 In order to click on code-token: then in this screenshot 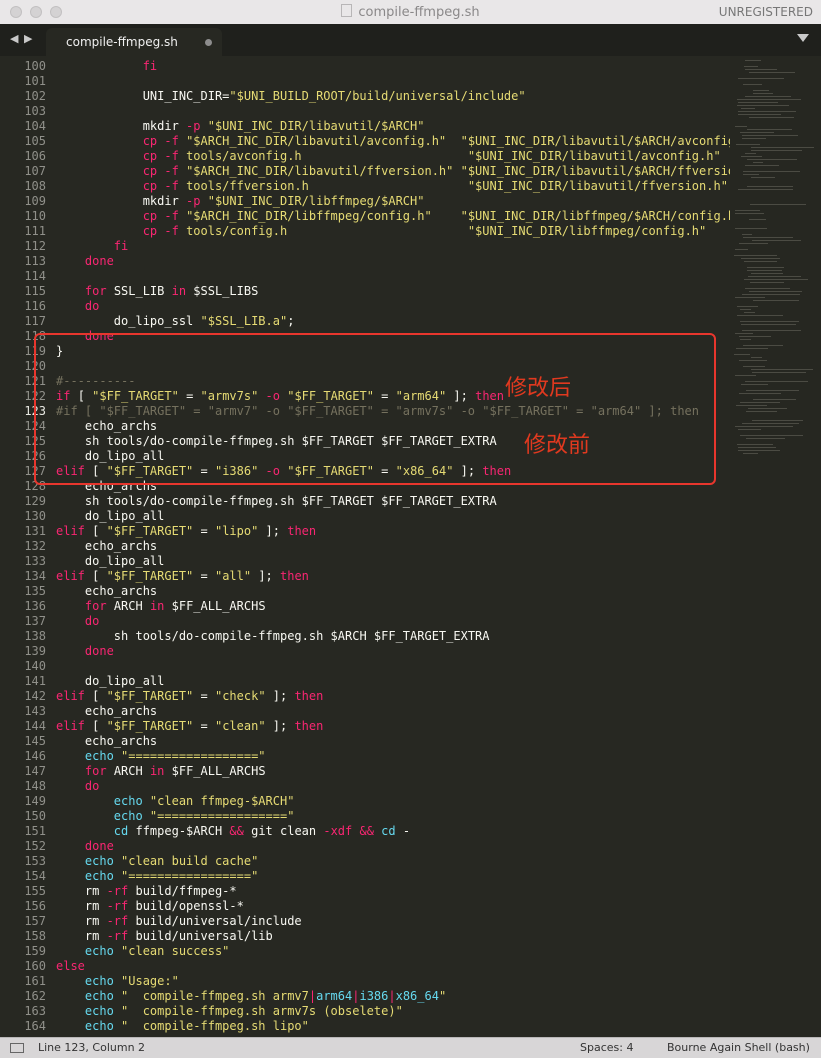, I will do `click(309, 726)`.